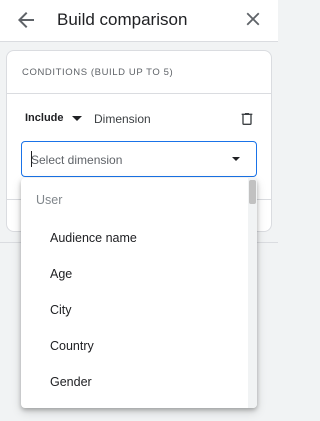  I want to click on include-dropdown: Include, so click(53, 118).